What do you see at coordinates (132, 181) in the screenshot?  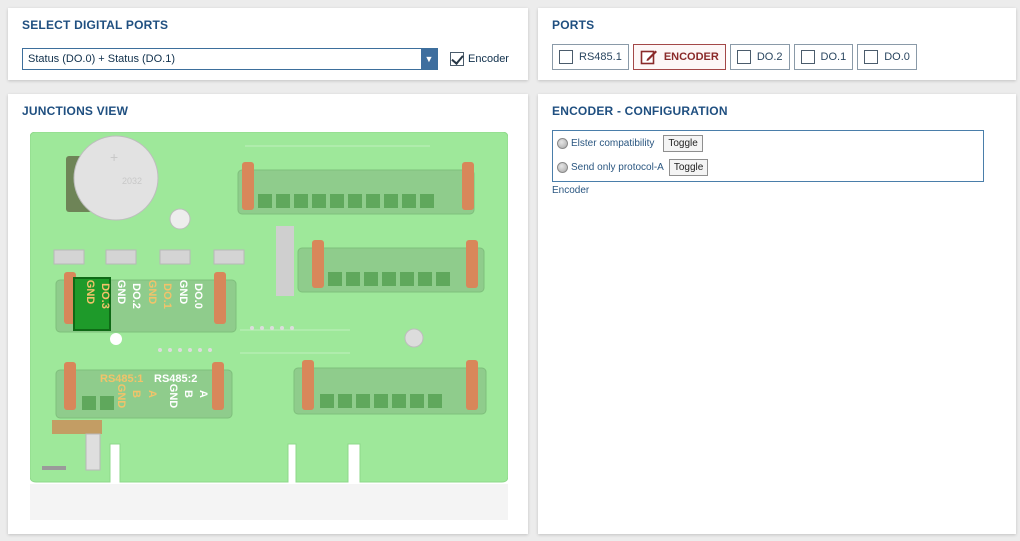 I see `battery-label: 2032` at bounding box center [132, 181].